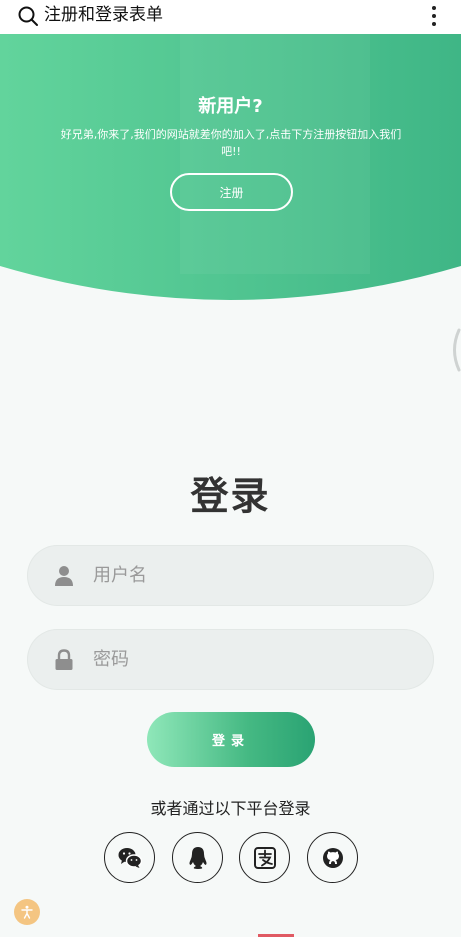 This screenshot has height=937, width=461. I want to click on wechat-icon, so click(130, 857).